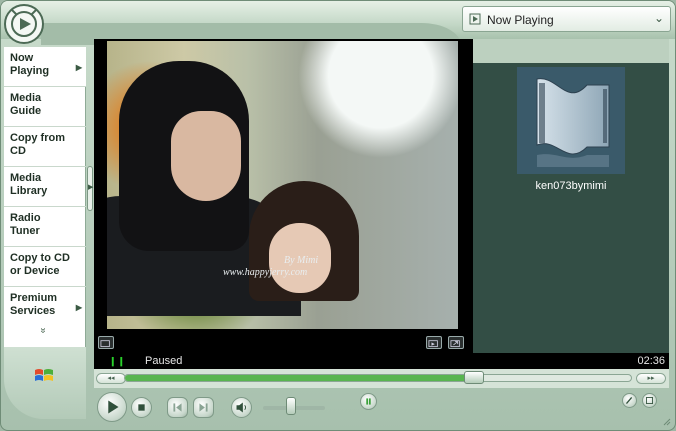 The width and height of the screenshot is (676, 431). I want to click on now-playing-dropdown: Now Playing ⌄, so click(566, 19).